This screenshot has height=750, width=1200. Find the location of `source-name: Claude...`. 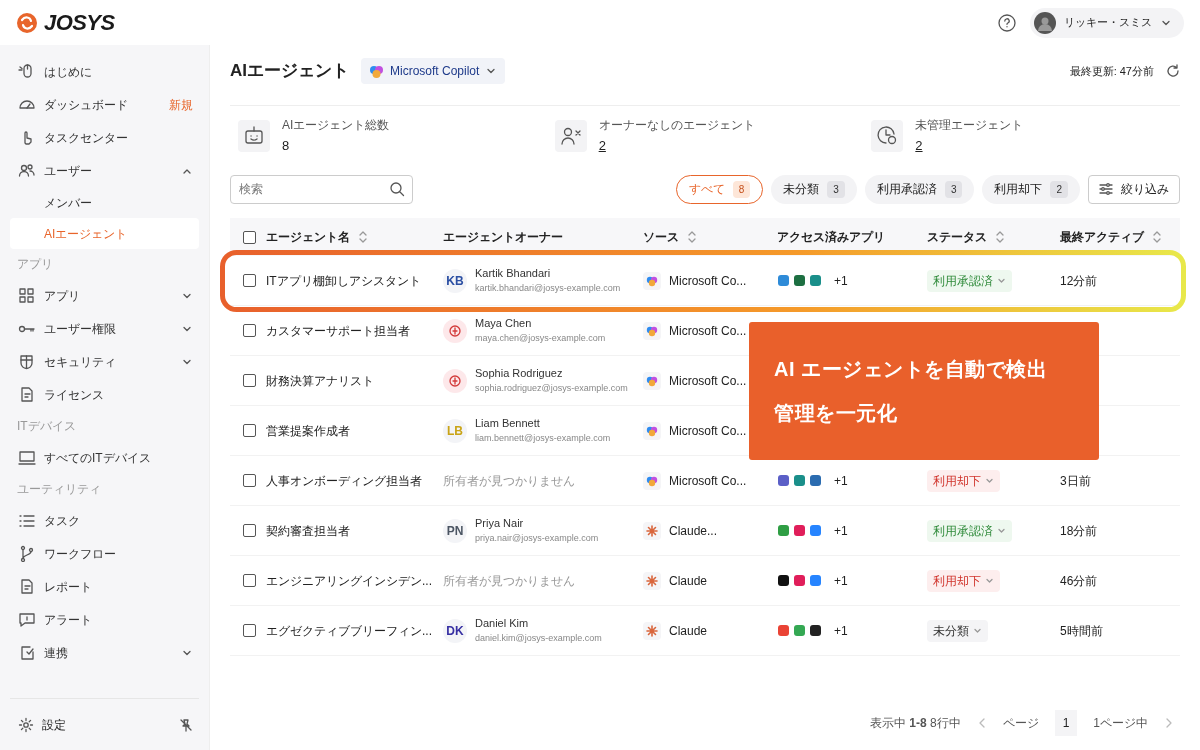

source-name: Claude... is located at coordinates (693, 531).